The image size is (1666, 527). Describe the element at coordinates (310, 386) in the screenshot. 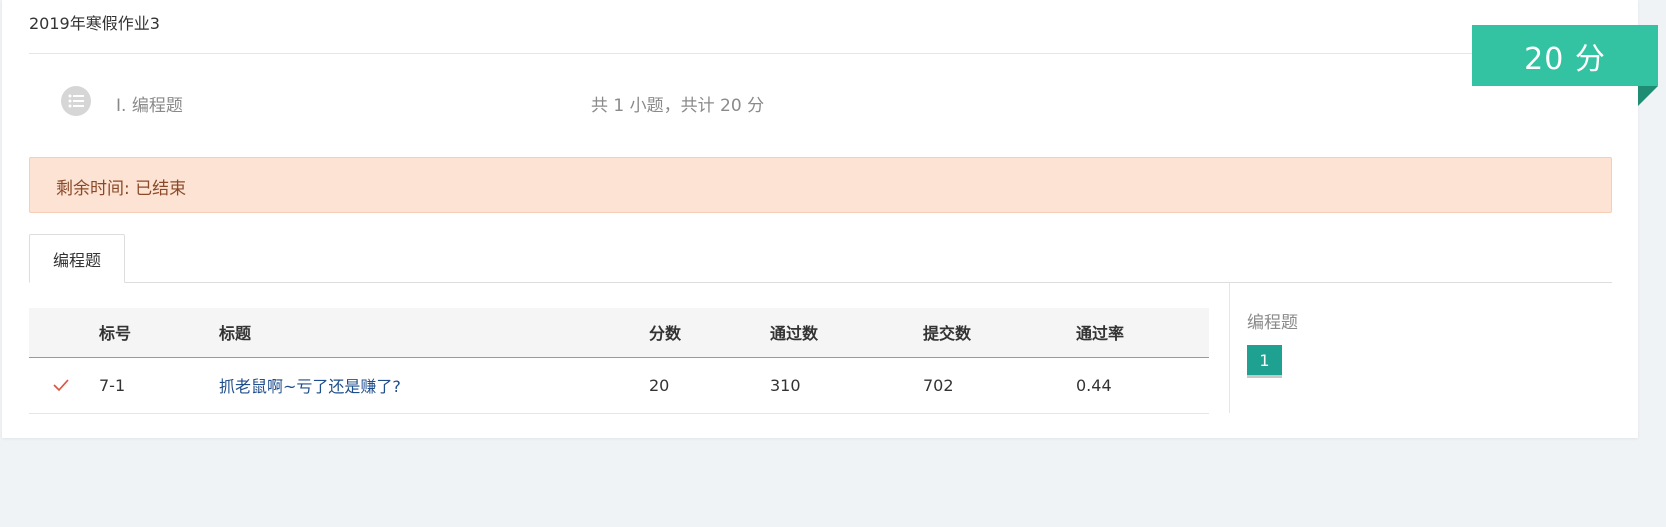

I see `problem-title-link: 抓老鼠啊~亏了还是赚了?` at that location.